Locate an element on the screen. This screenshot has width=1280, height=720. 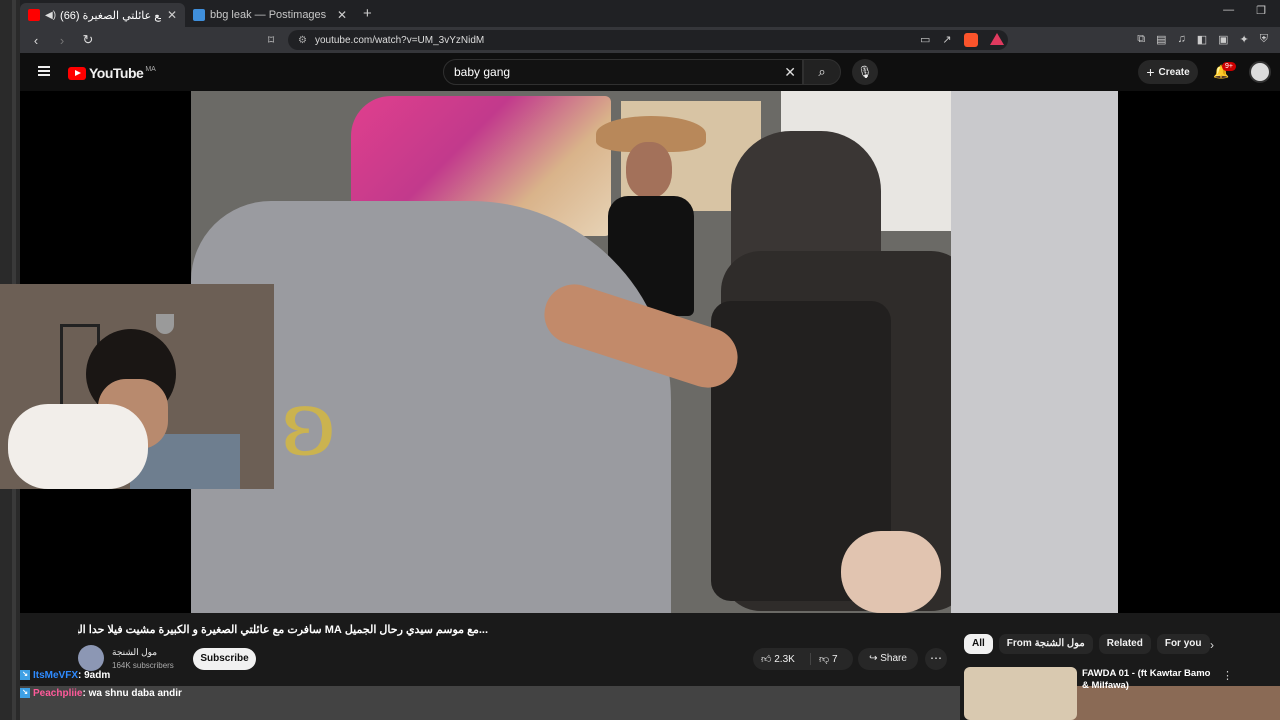
window-controls: — ❐ is located at coordinates (1244, 10).